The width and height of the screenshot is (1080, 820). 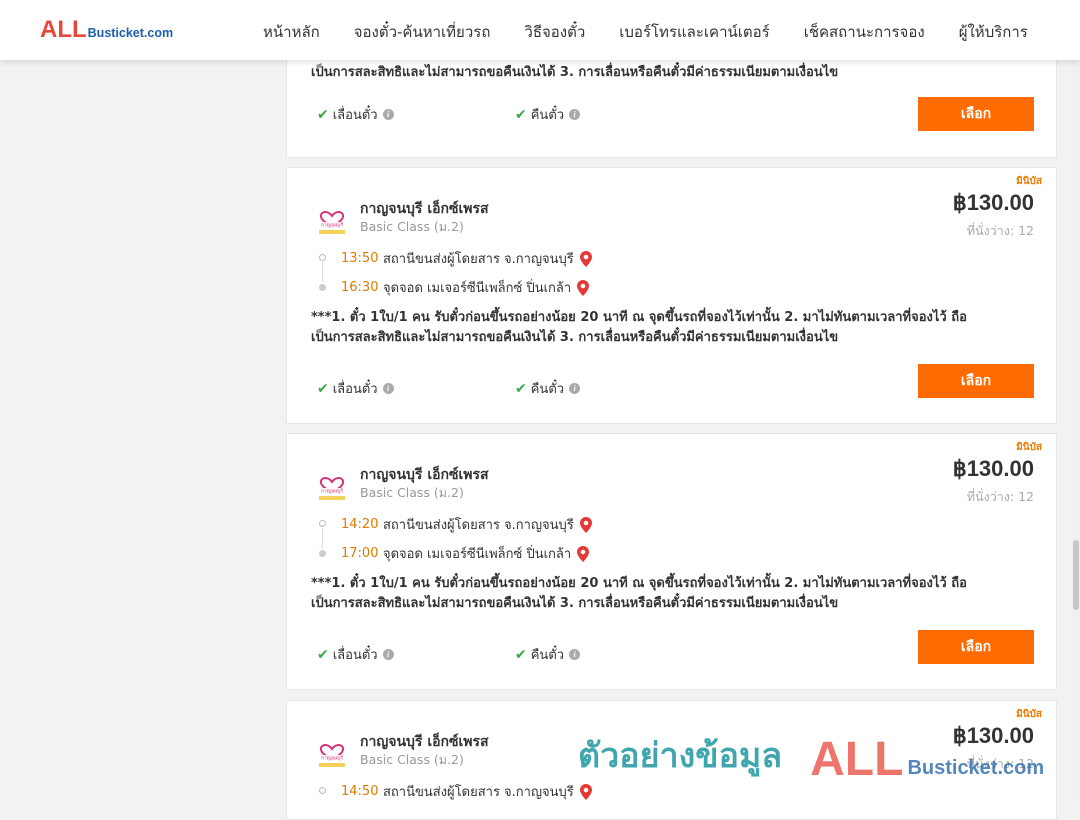 What do you see at coordinates (360, 553) in the screenshot?
I see `arrival-time: 17:00` at bounding box center [360, 553].